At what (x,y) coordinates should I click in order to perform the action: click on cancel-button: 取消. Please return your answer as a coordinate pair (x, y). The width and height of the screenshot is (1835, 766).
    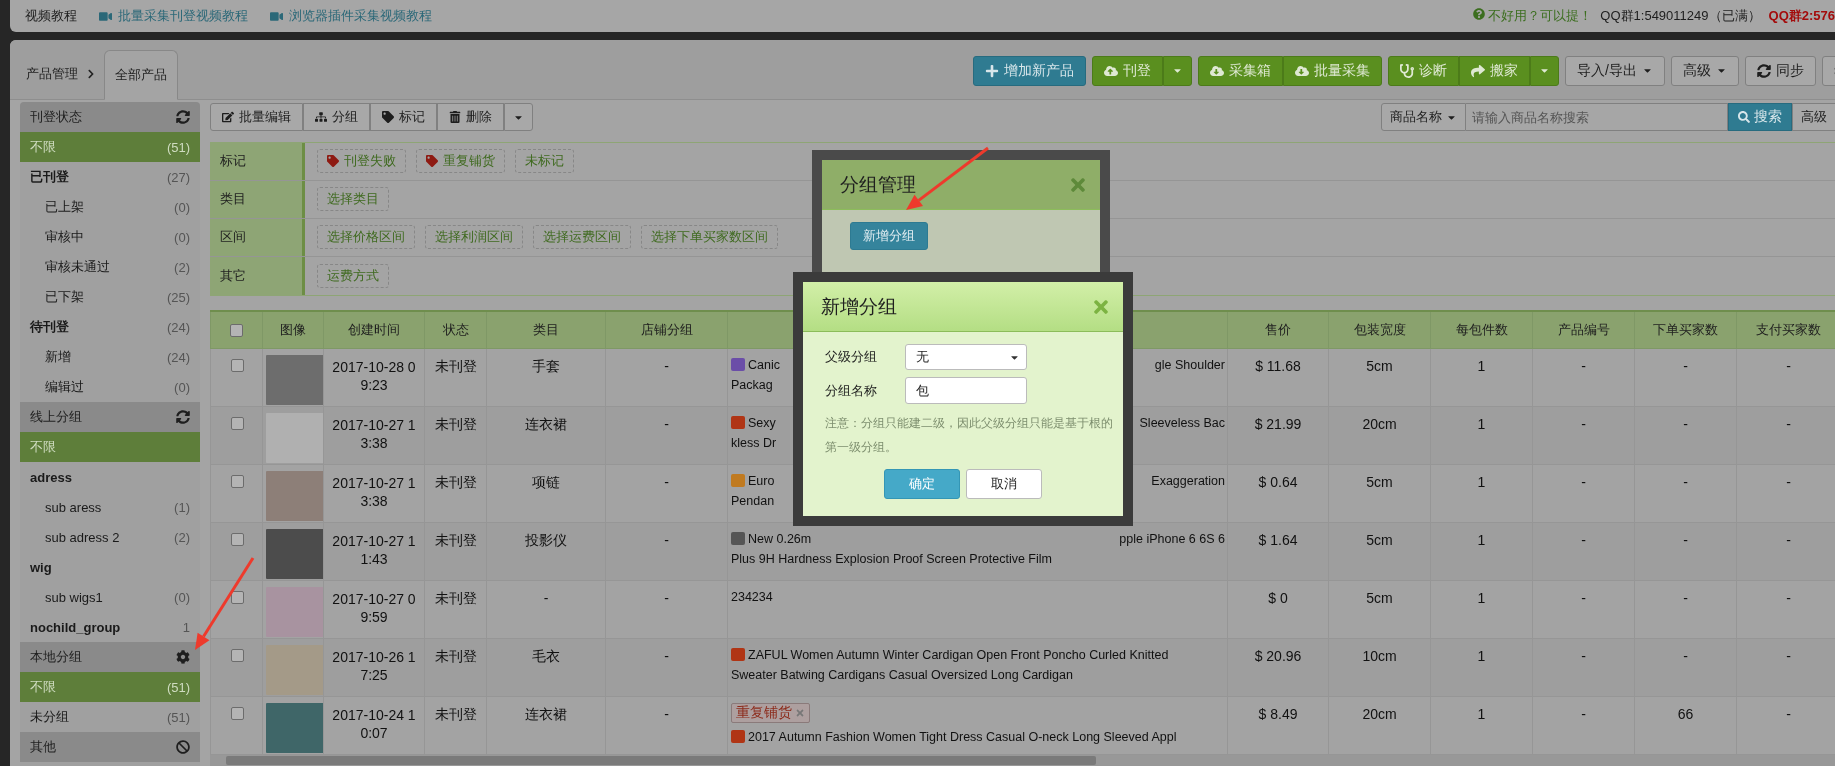
    Looking at the image, I should click on (1004, 484).